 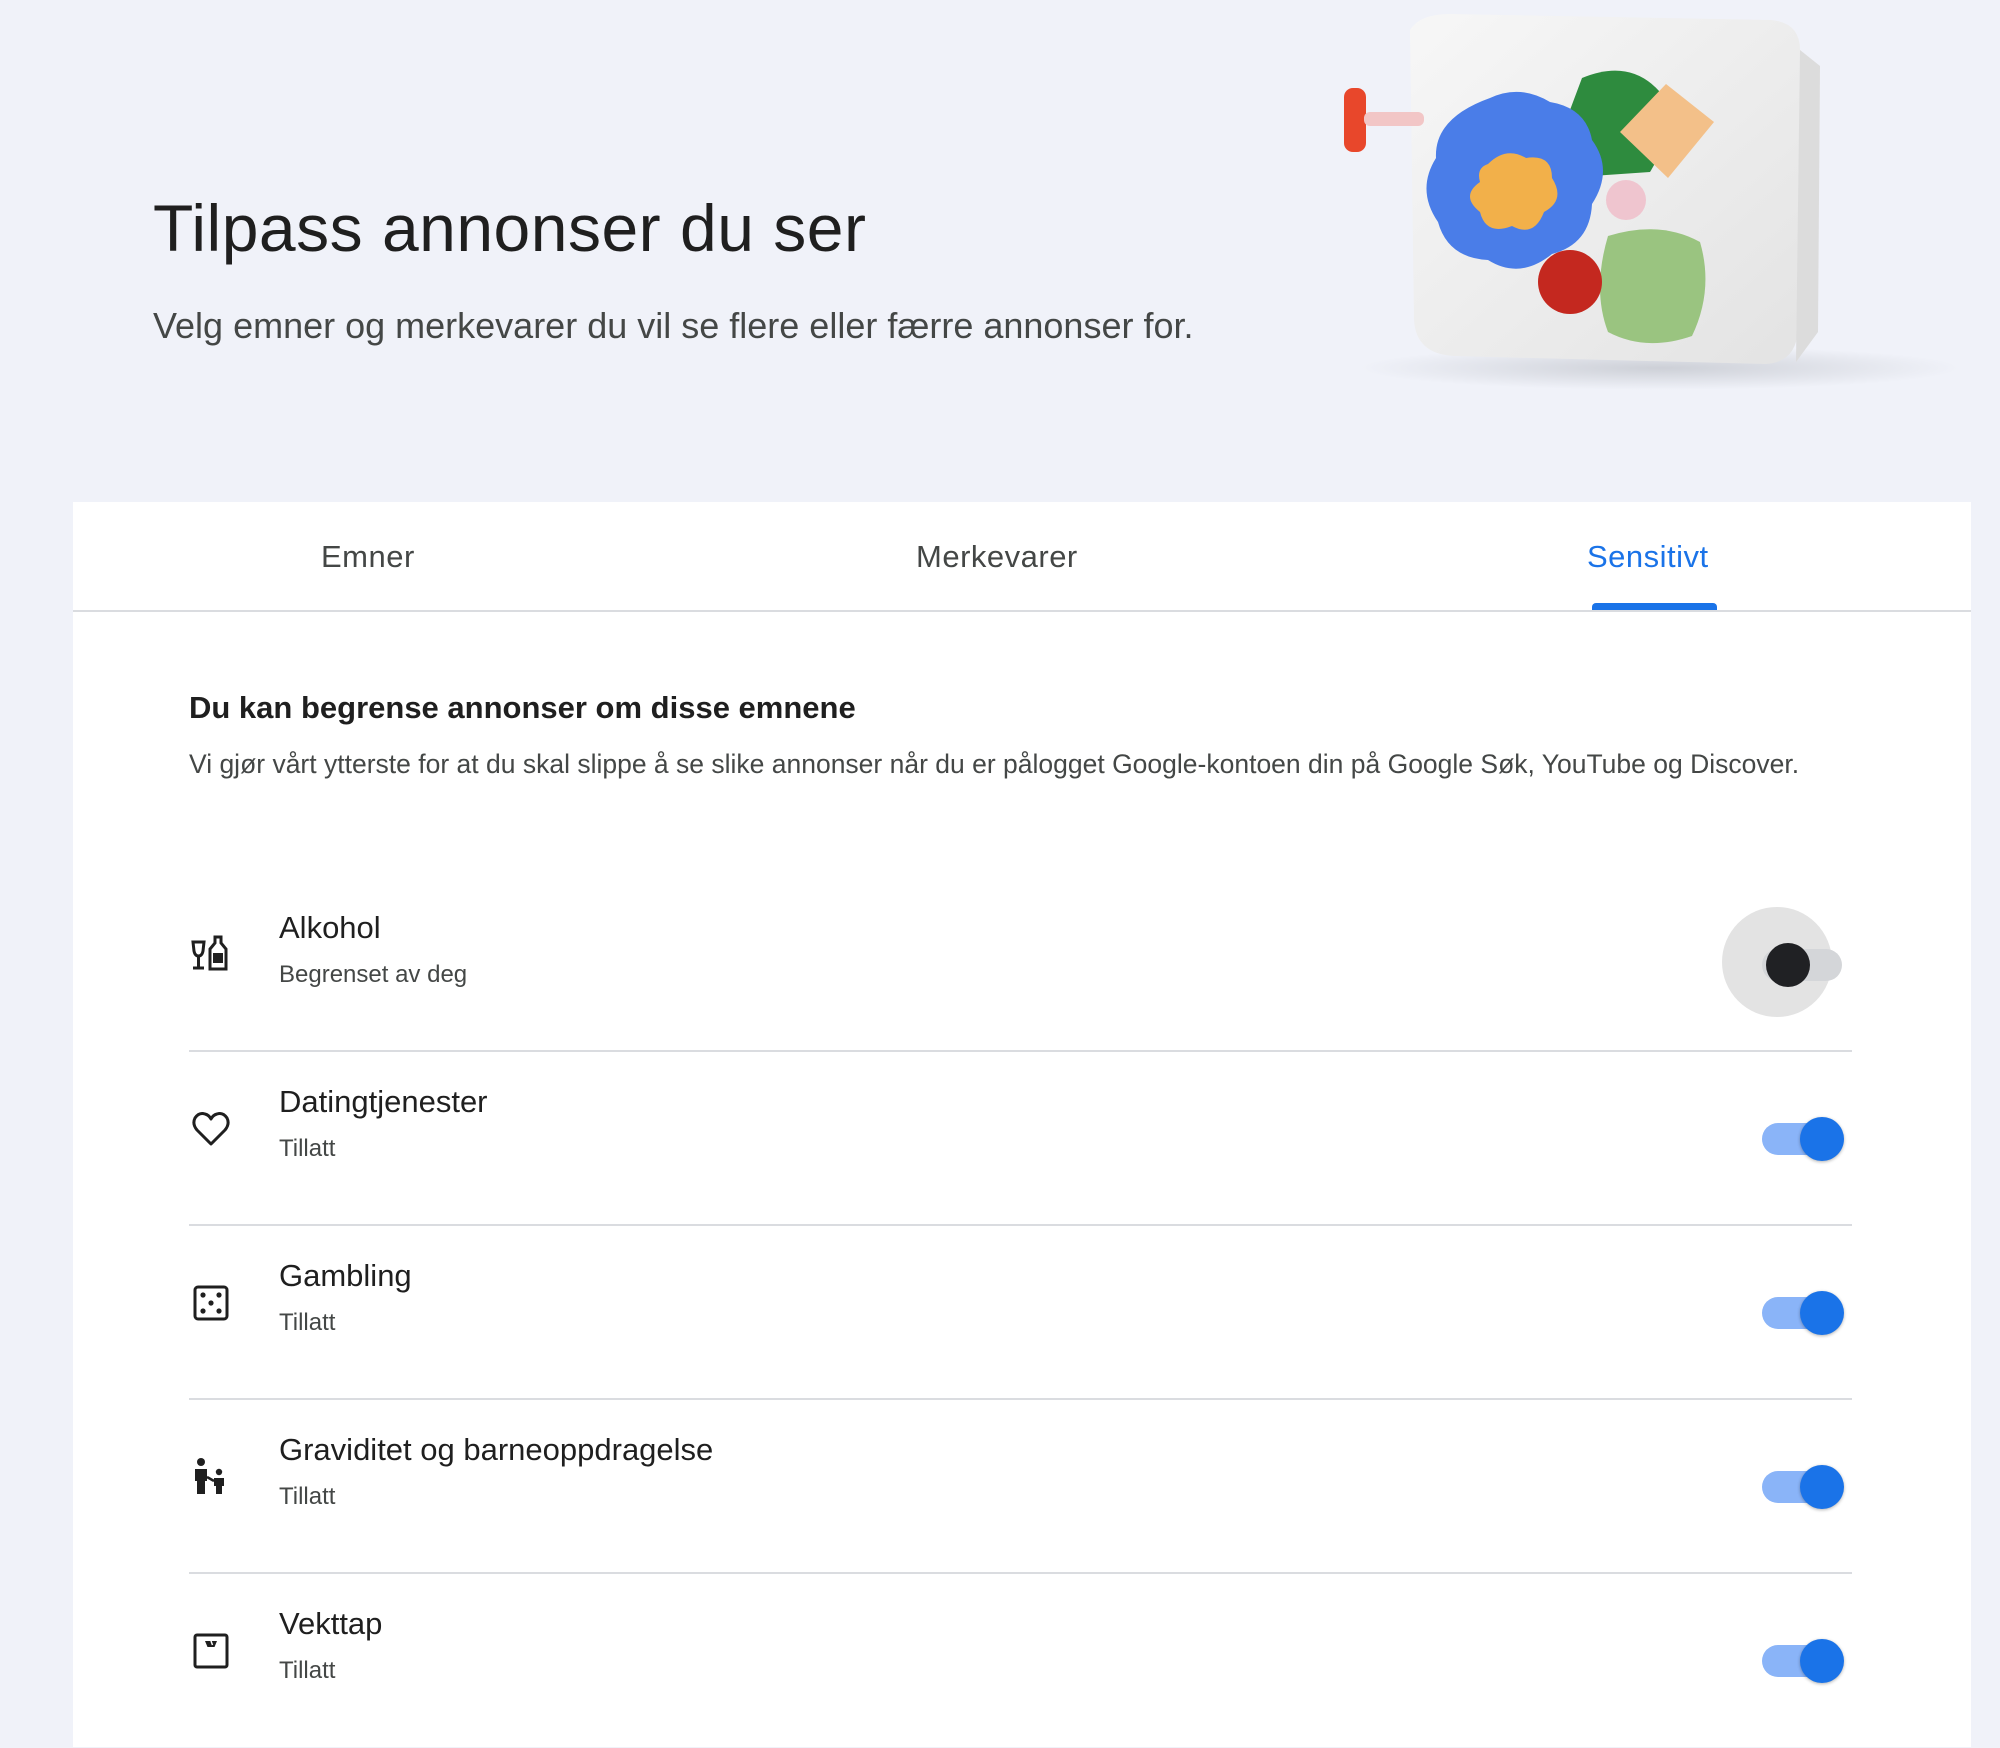 I want to click on tab-merkevarer: Merkevarer, so click(x=997, y=556).